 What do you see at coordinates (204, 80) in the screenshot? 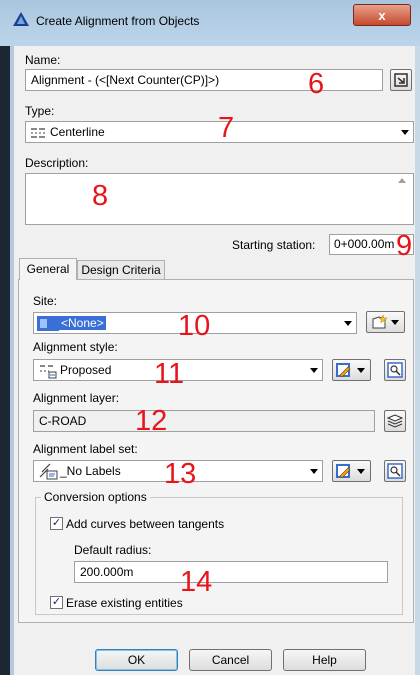
I see `name-input: Alignment - (<[Next Counter(CP)]>)` at bounding box center [204, 80].